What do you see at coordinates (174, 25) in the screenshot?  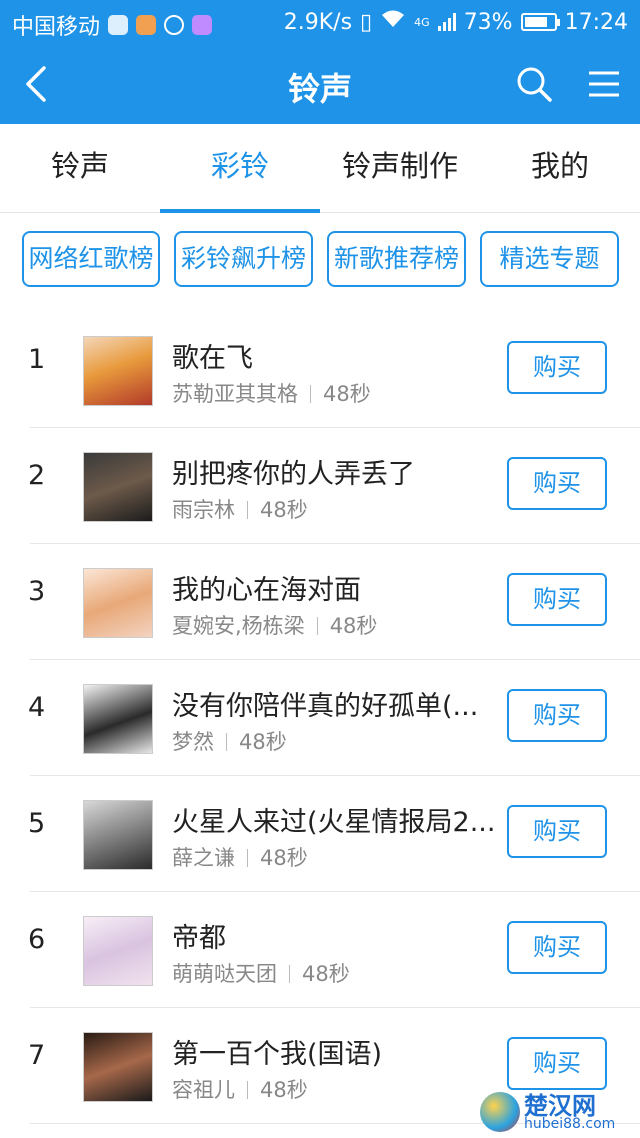 I see `notification-k-icon` at bounding box center [174, 25].